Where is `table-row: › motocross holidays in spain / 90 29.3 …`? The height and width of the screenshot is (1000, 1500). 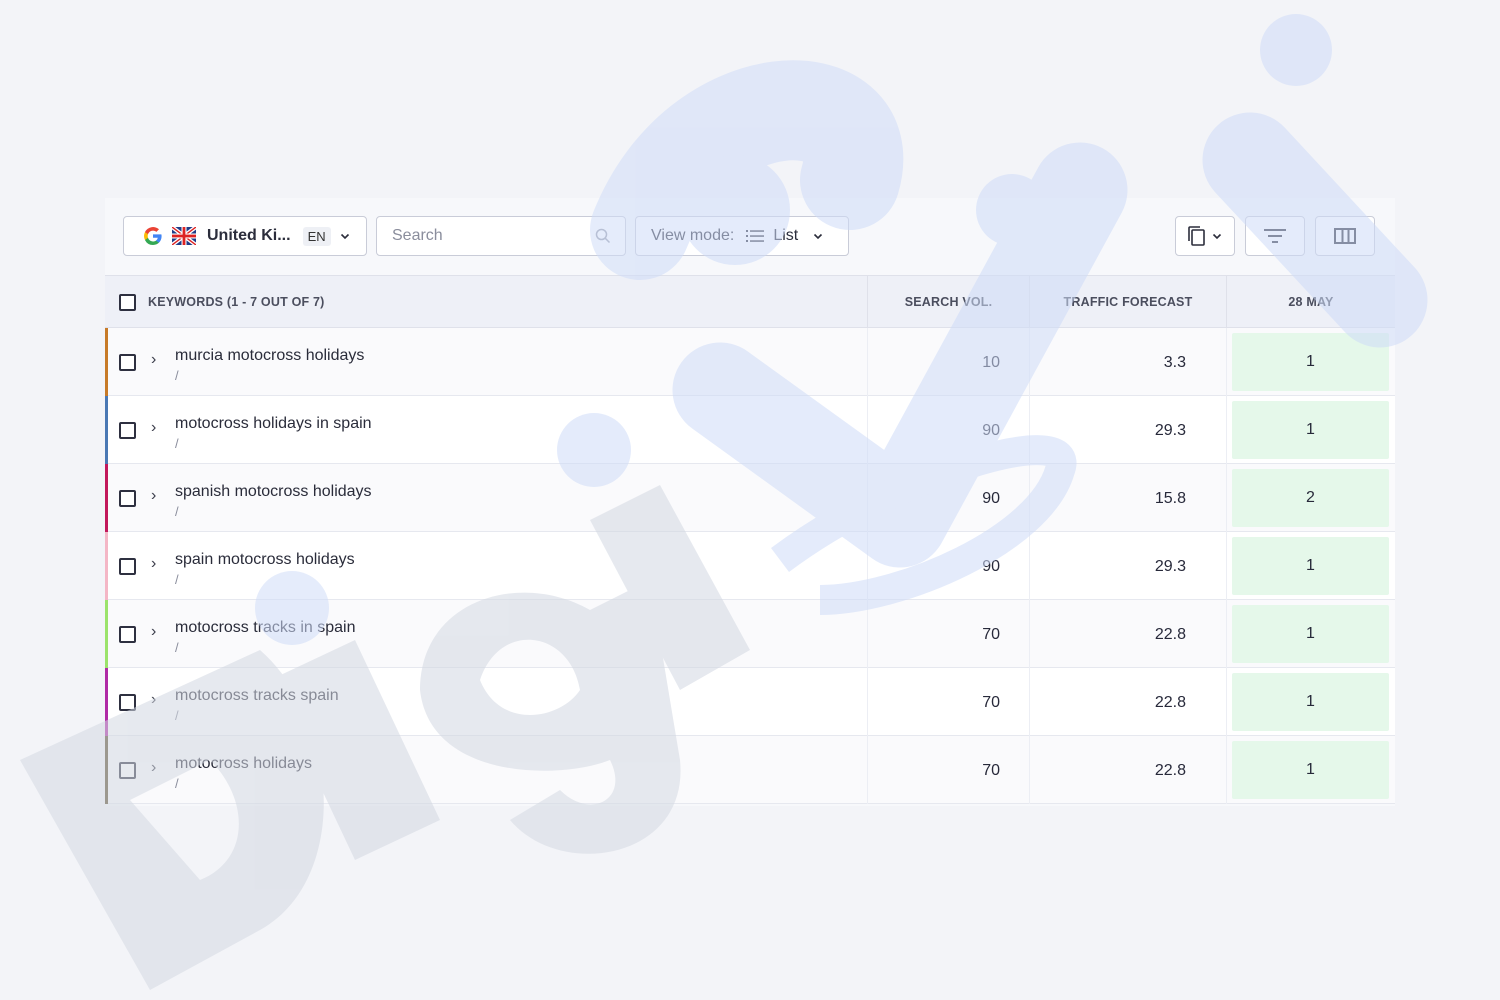 table-row: › motocross holidays in spain / 90 29.3 … is located at coordinates (750, 430).